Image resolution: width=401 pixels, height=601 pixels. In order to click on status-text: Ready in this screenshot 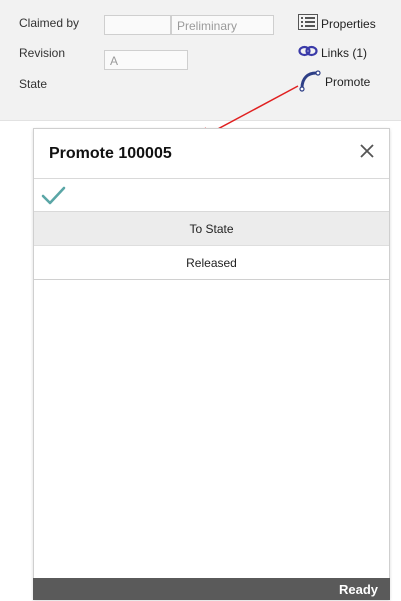, I will do `click(358, 589)`.